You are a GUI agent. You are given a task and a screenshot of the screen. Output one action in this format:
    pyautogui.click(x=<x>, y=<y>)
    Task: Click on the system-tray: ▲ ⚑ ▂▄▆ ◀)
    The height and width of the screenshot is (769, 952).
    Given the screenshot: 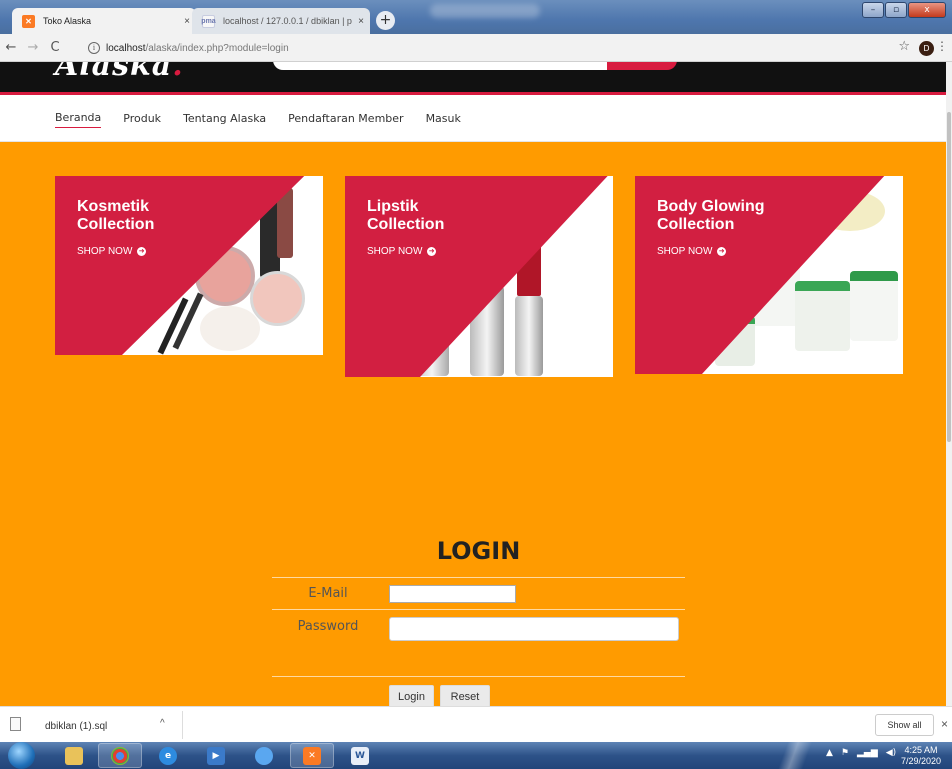 What is the action you would take?
    pyautogui.click(x=861, y=753)
    